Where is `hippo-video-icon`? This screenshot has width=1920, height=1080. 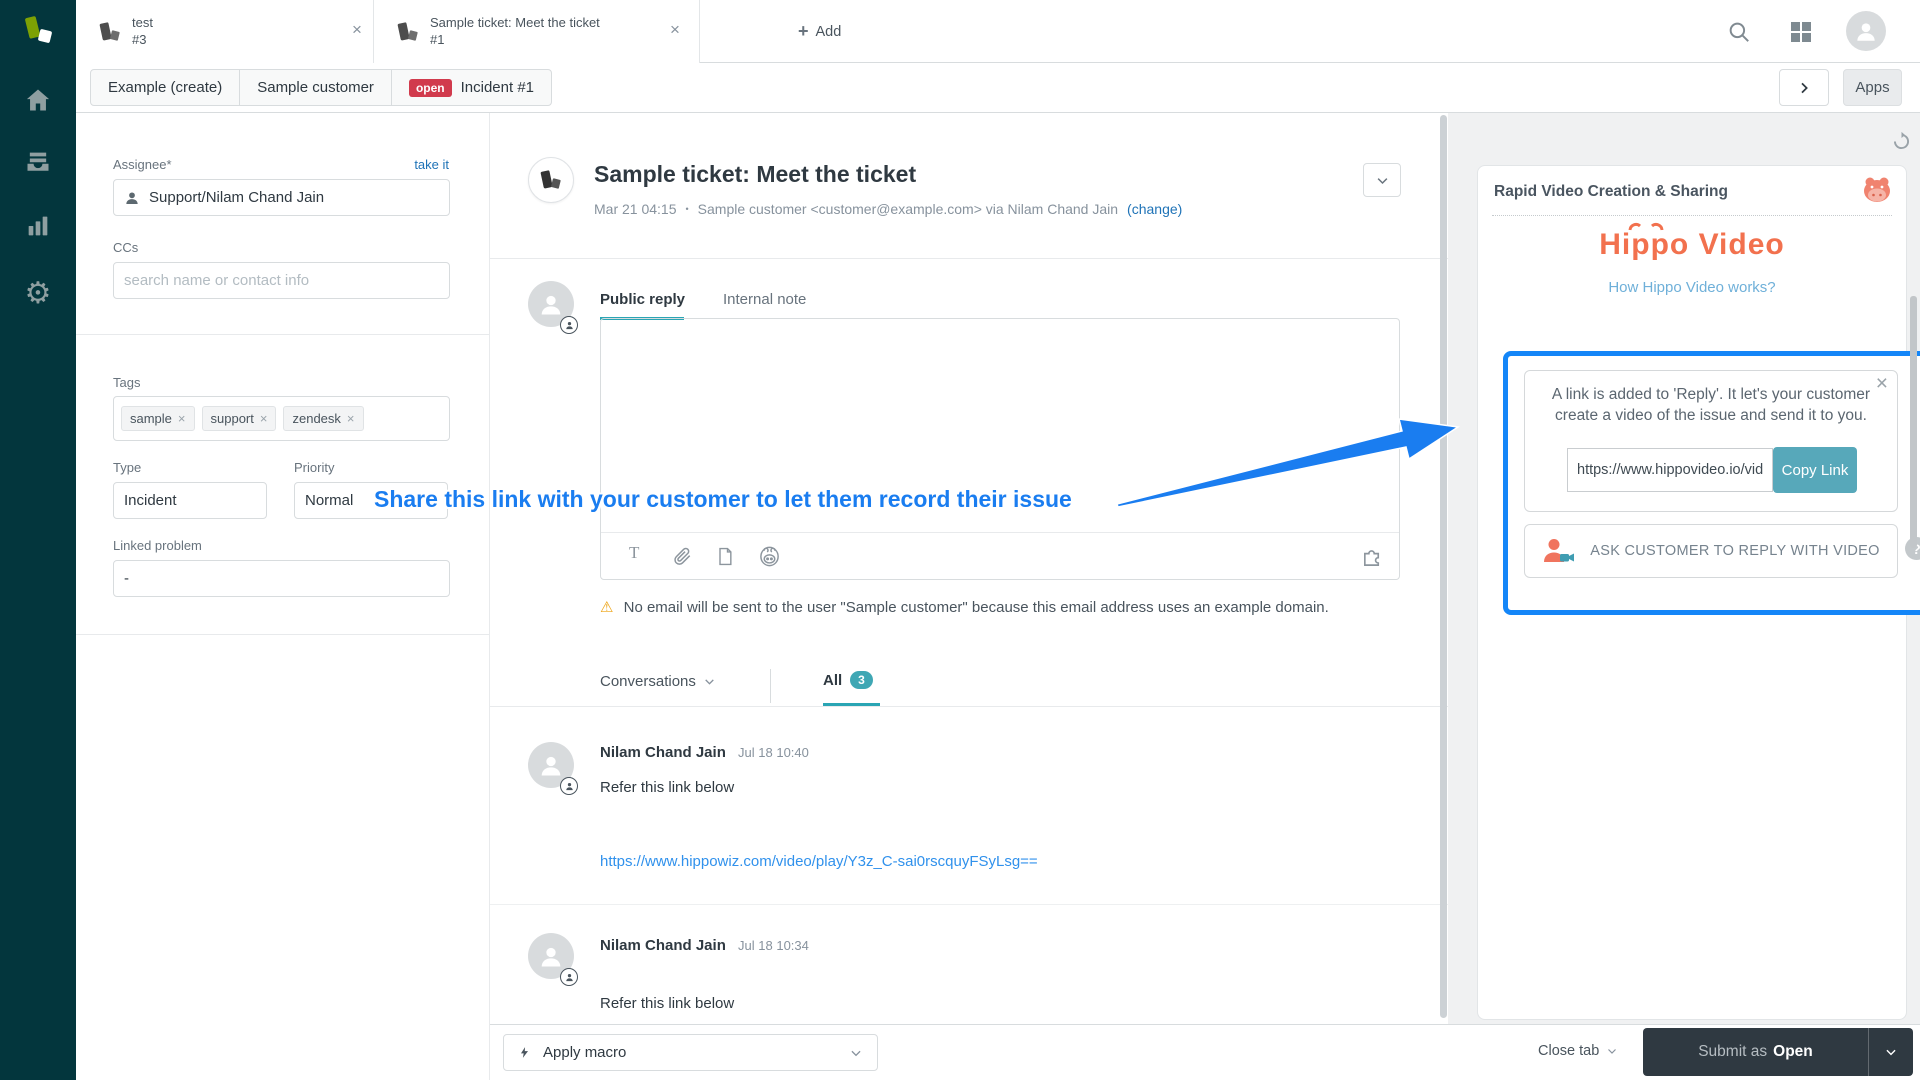 hippo-video-icon is located at coordinates (769, 558).